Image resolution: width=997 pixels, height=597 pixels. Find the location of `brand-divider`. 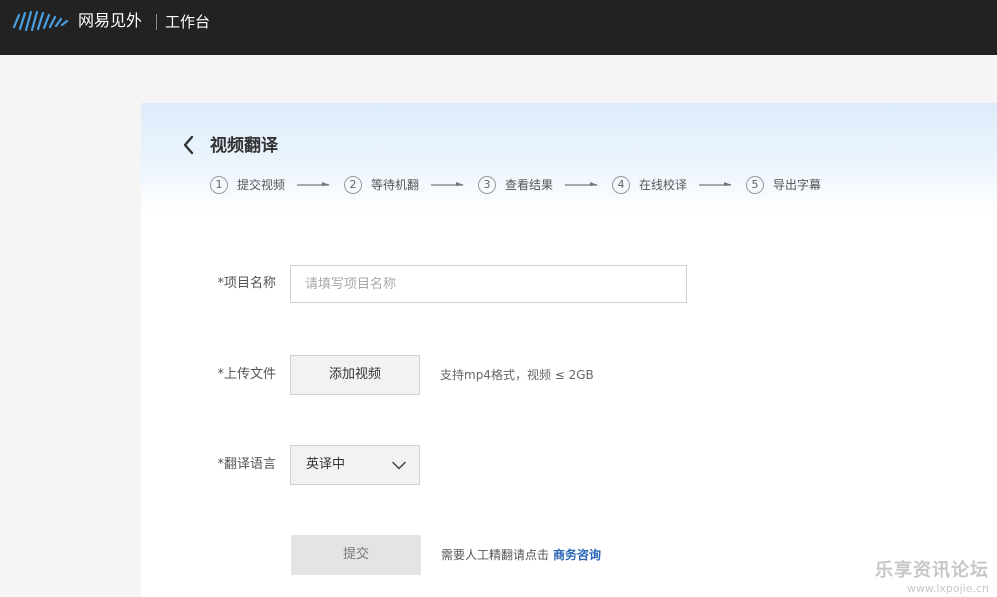

brand-divider is located at coordinates (156, 22).